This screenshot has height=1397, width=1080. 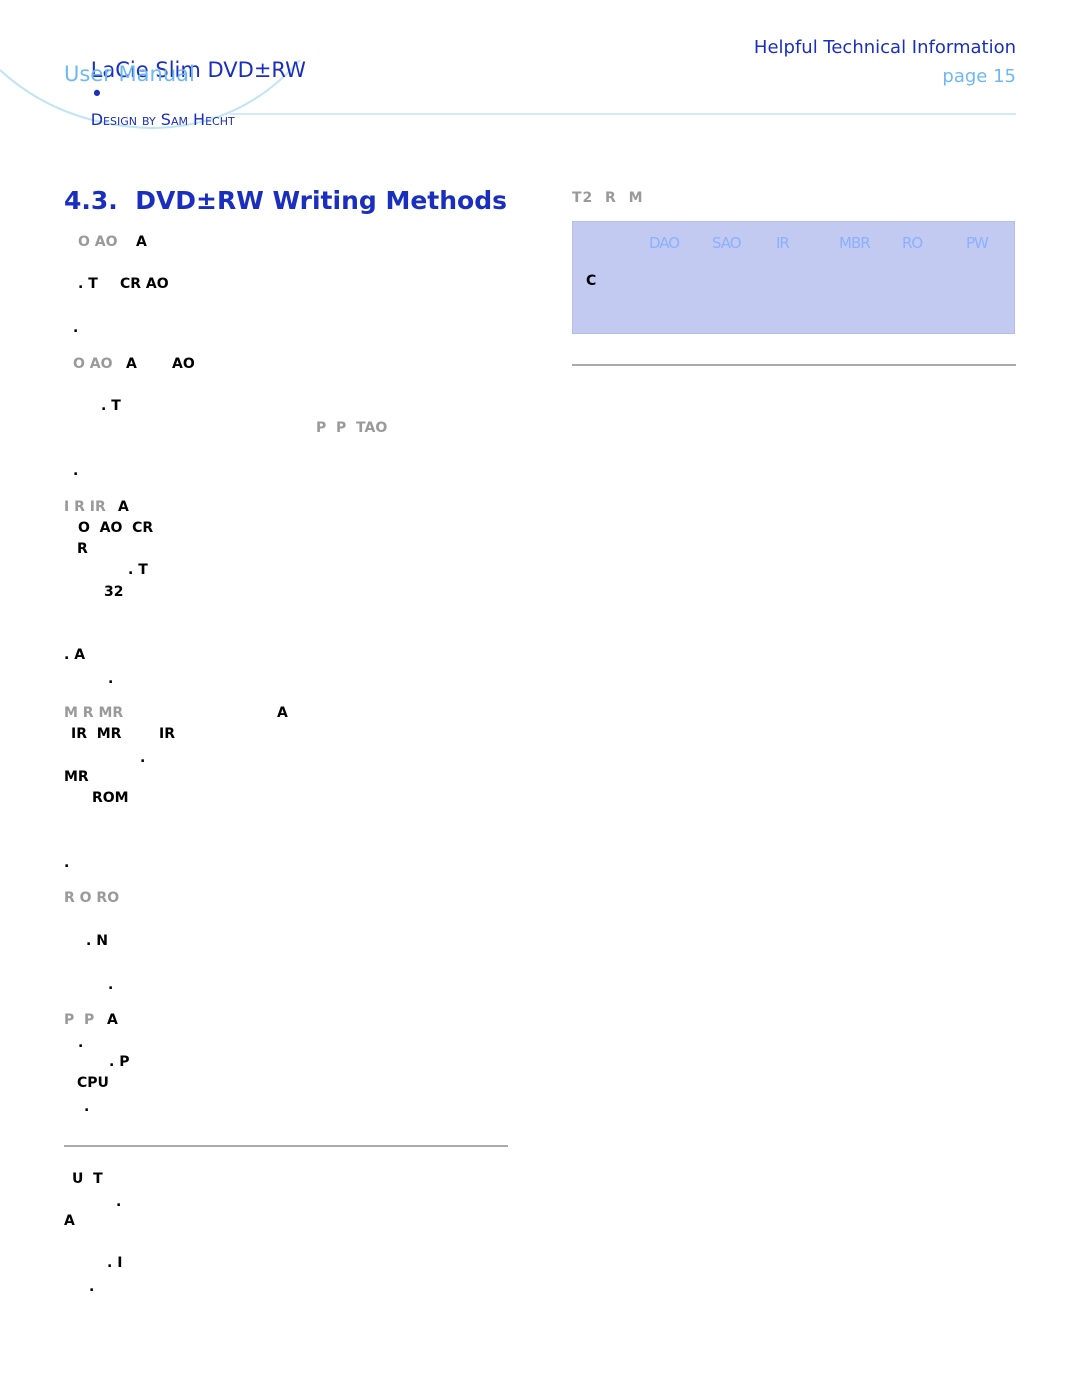 What do you see at coordinates (97, 941) in the screenshot?
I see `text-fragment: . N` at bounding box center [97, 941].